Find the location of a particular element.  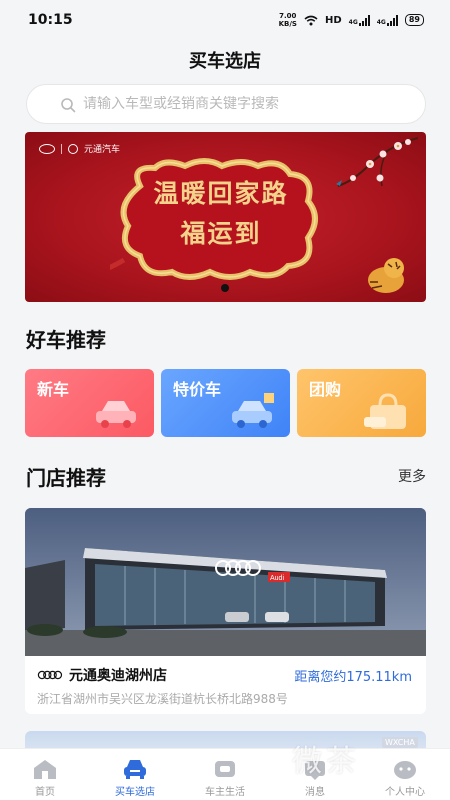

store-distance: 距离您约175.11km is located at coordinates (353, 677).